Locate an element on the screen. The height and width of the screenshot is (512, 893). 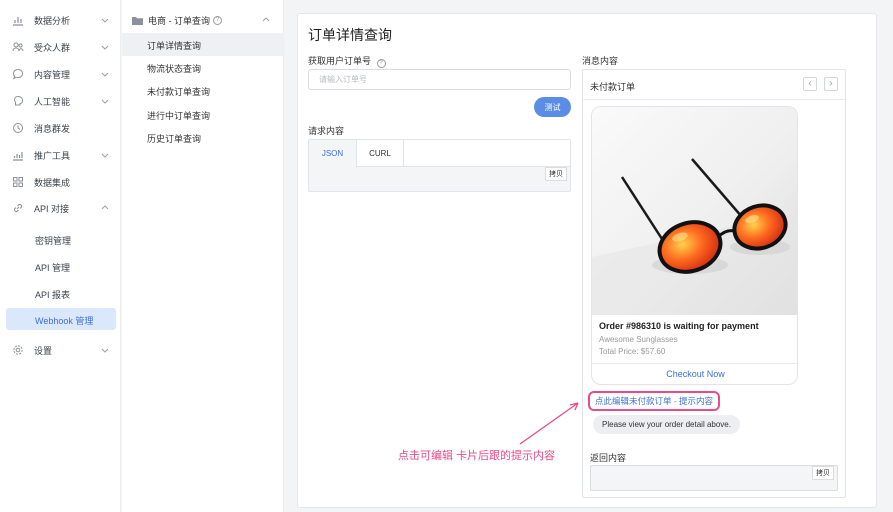
request-tabs: JSON CURL 拷贝 is located at coordinates (439, 165).